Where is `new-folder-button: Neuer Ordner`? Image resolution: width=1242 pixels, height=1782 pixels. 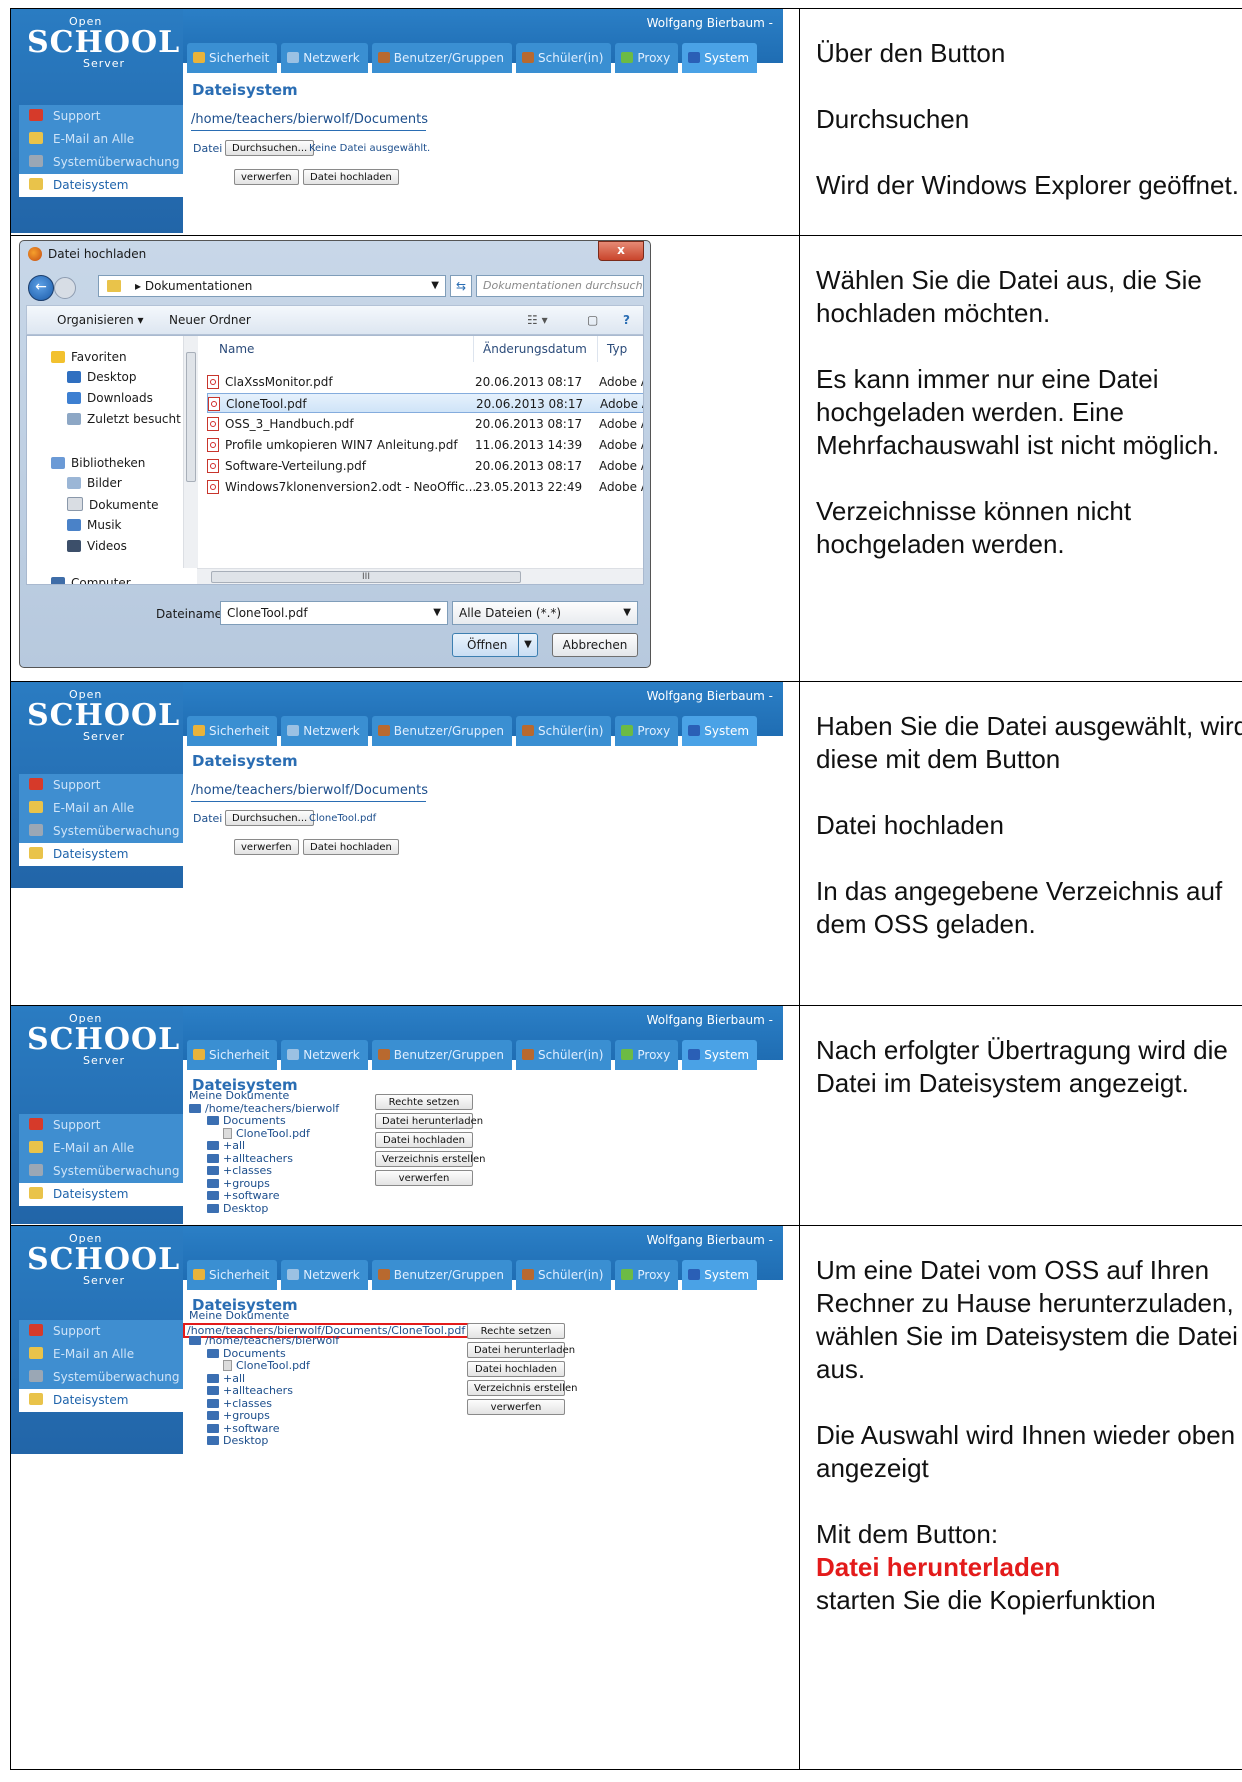
new-folder-button: Neuer Ordner is located at coordinates (210, 320).